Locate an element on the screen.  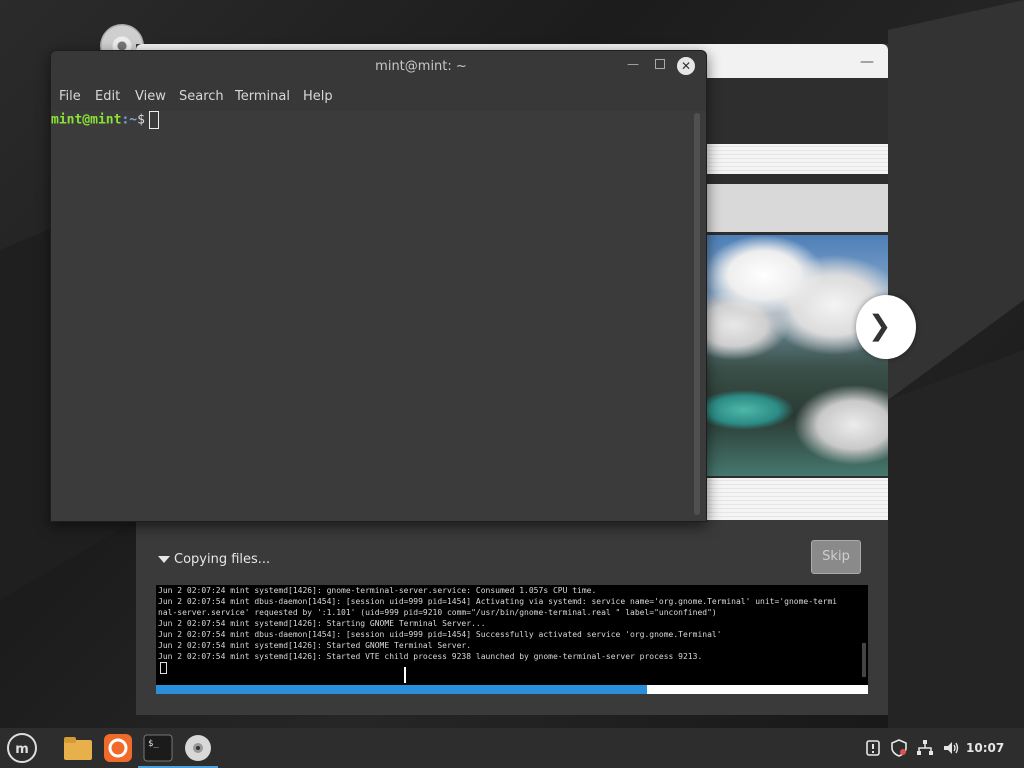
triangle-down-icon is located at coordinates (164, 559).